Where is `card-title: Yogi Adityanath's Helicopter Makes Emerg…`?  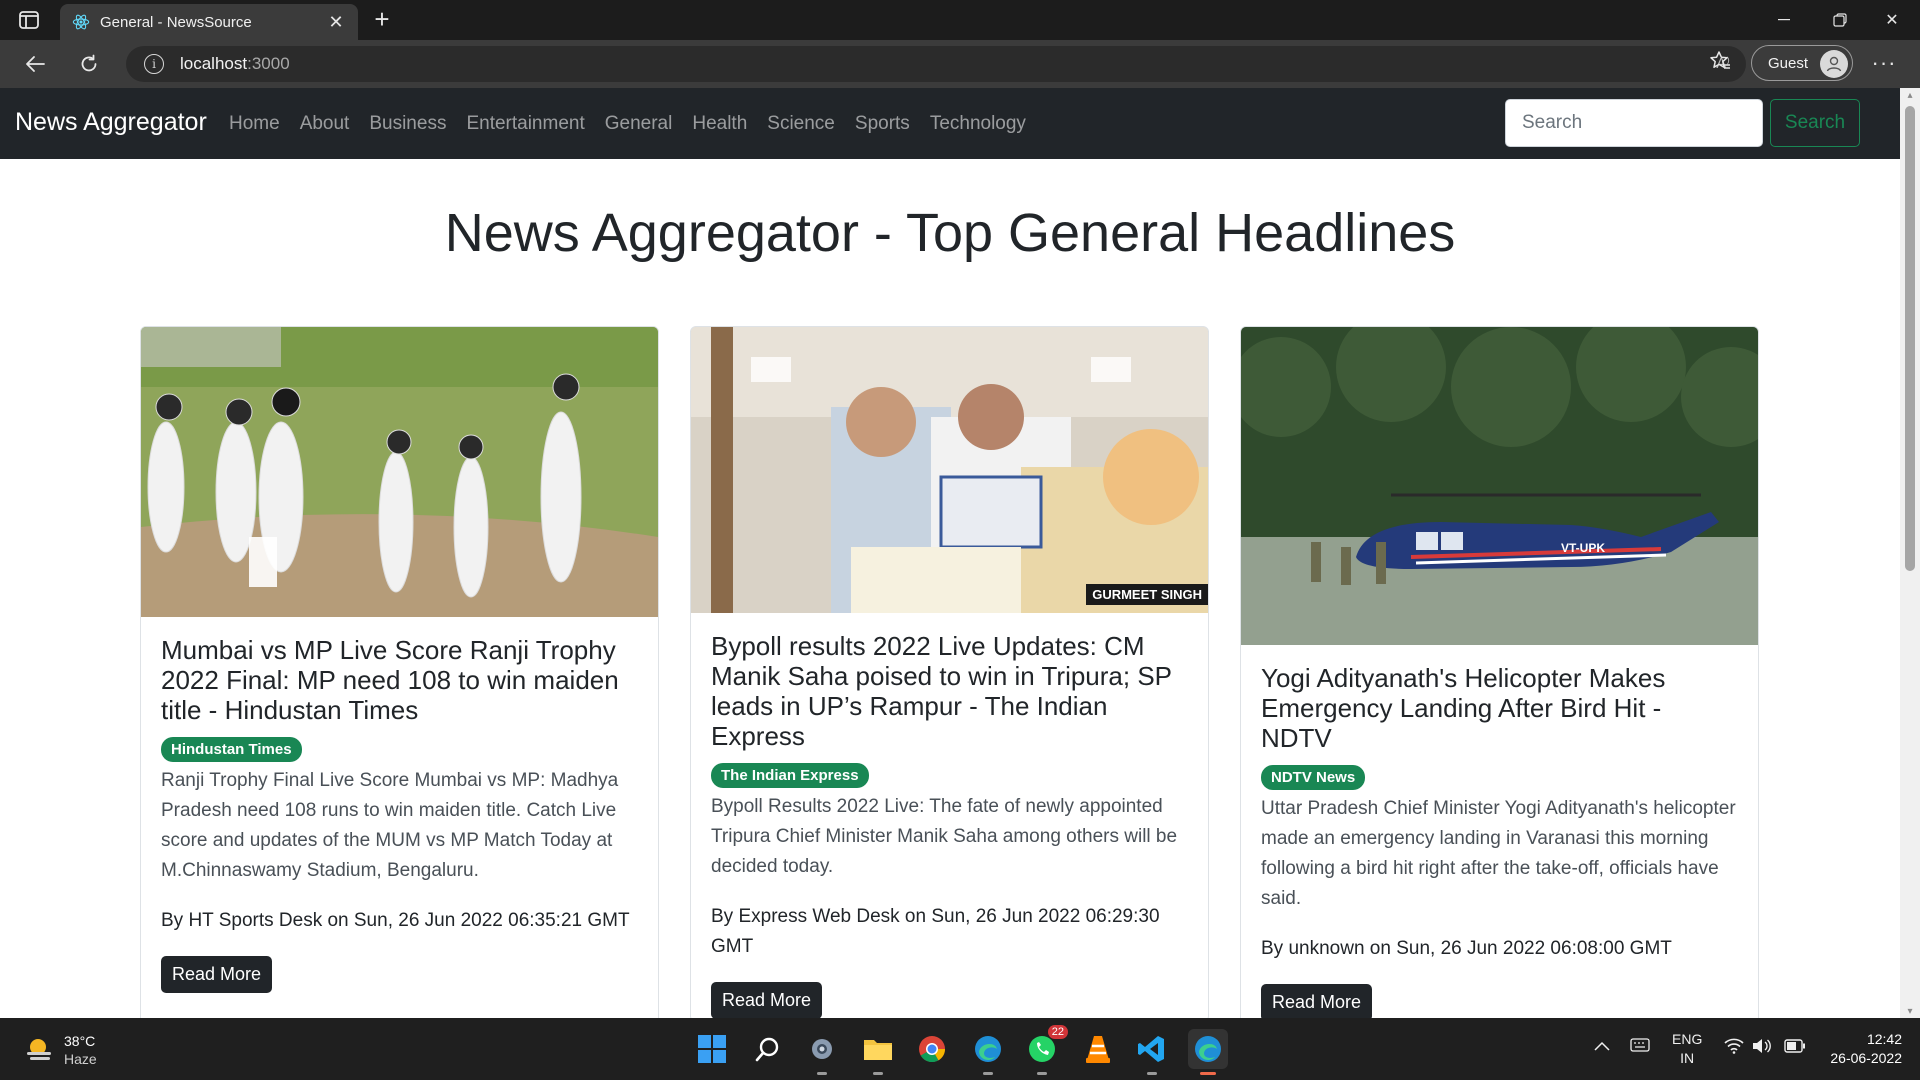 card-title: Yogi Adityanath's Helicopter Makes Emerg… is located at coordinates (1463, 708).